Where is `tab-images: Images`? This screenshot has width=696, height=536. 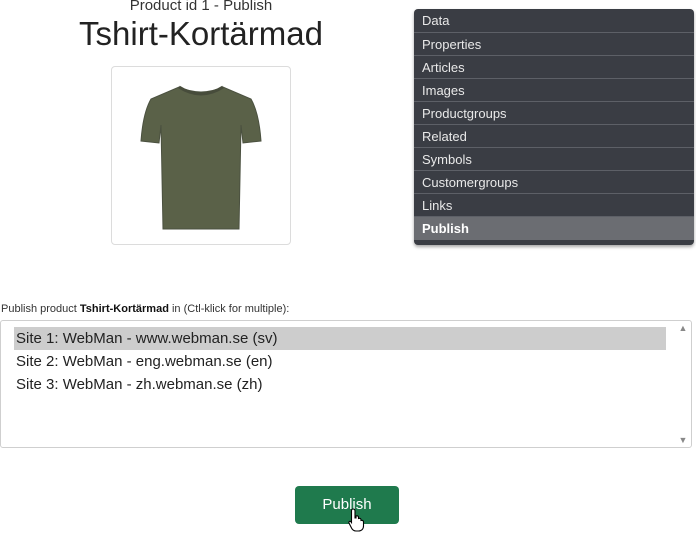 tab-images: Images is located at coordinates (554, 90).